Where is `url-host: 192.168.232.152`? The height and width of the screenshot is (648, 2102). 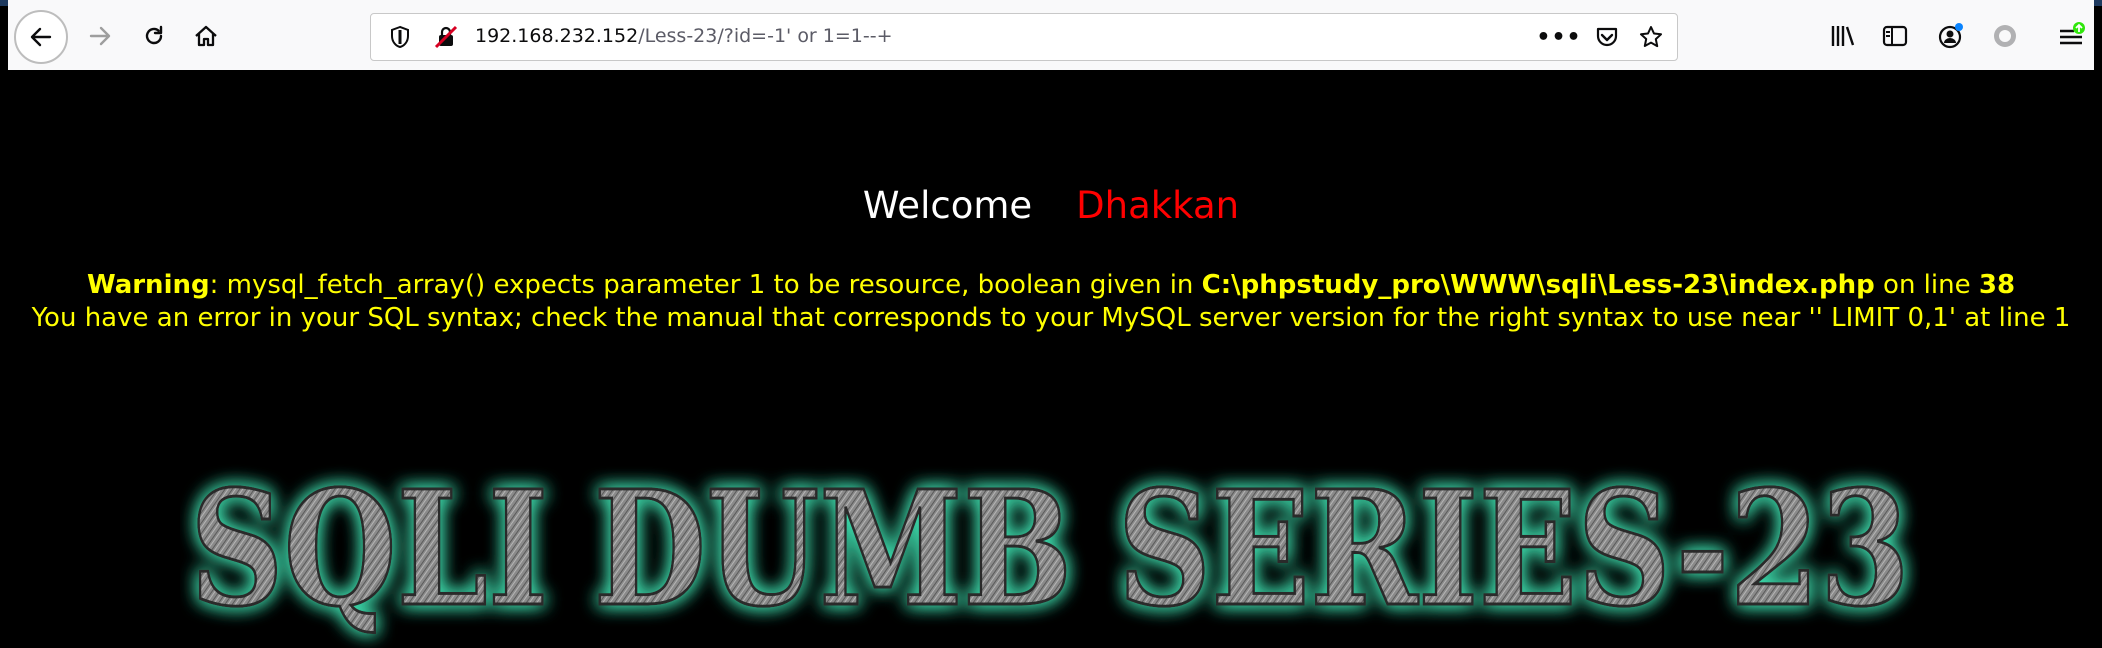 url-host: 192.168.232.152 is located at coordinates (557, 36).